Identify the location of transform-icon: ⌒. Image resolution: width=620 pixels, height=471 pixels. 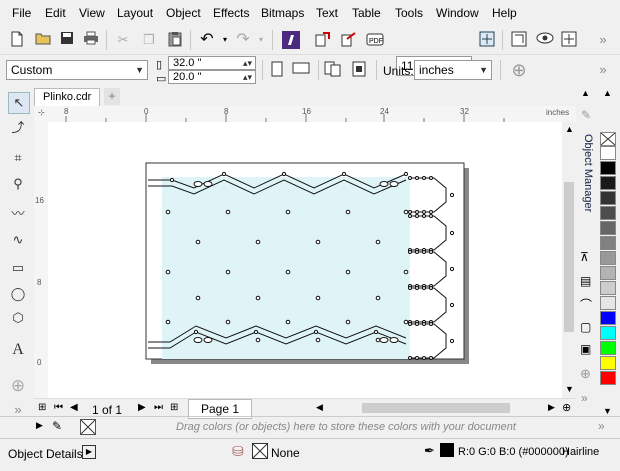
(586, 304).